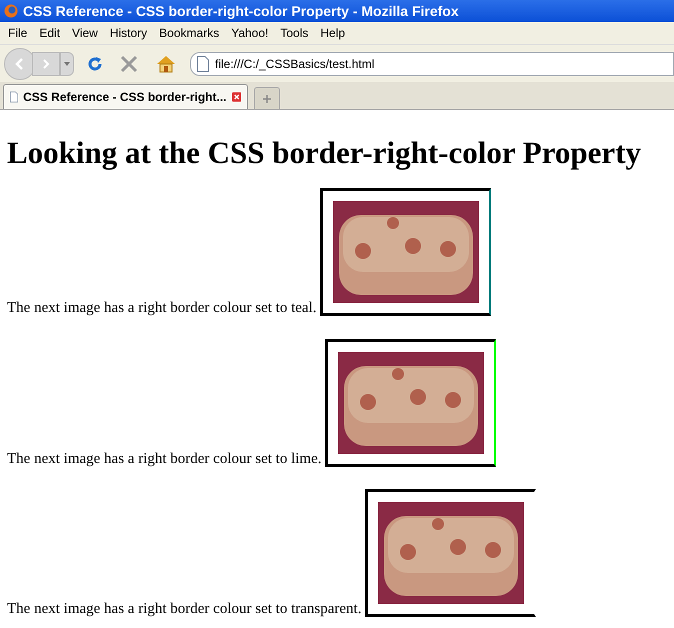  Describe the element at coordinates (184, 609) in the screenshot. I see `paragraph: The next image has a right border colour set to transparent.` at that location.